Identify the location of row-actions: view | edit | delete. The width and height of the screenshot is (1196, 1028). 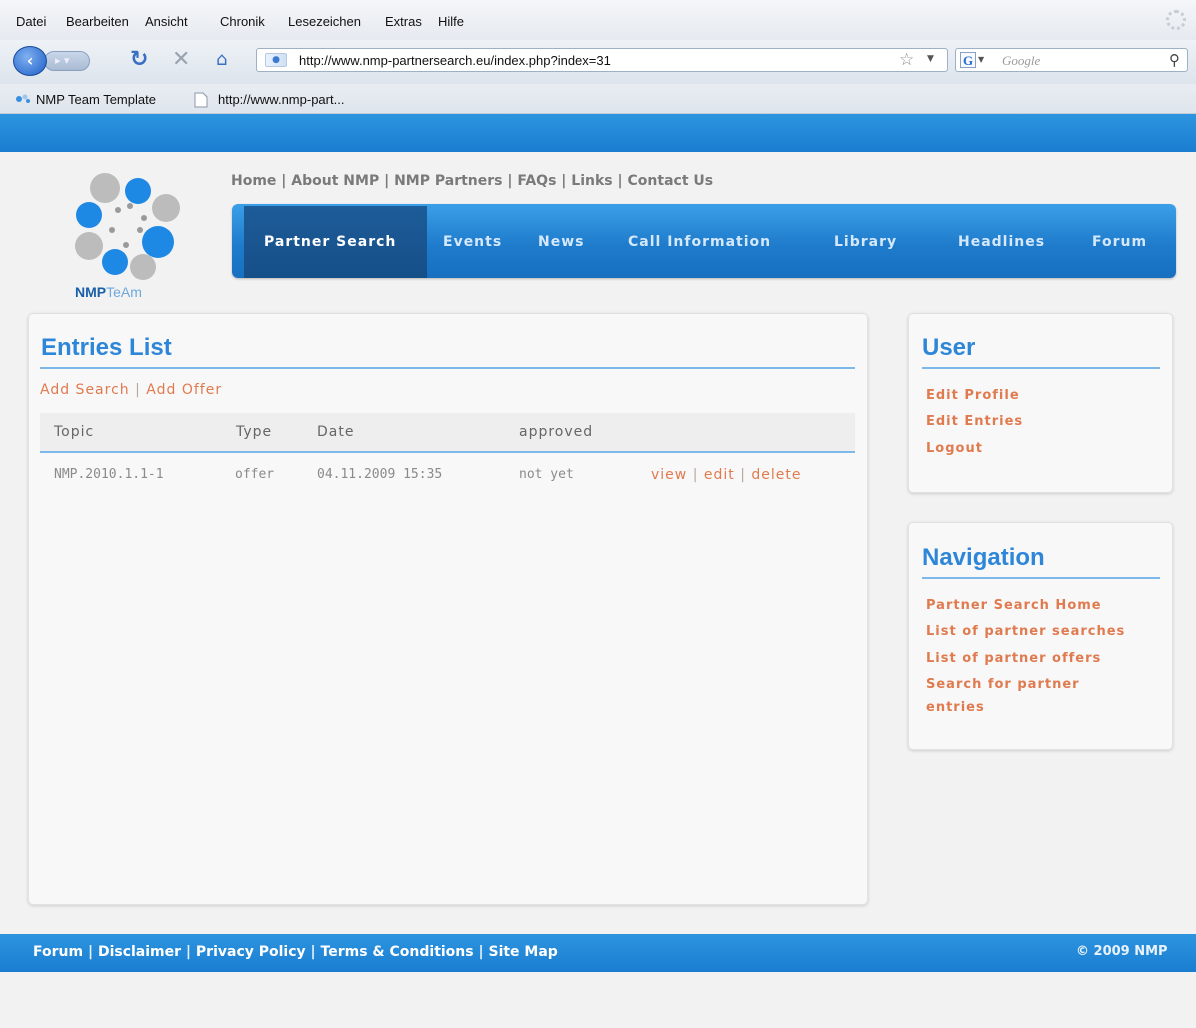
(726, 475).